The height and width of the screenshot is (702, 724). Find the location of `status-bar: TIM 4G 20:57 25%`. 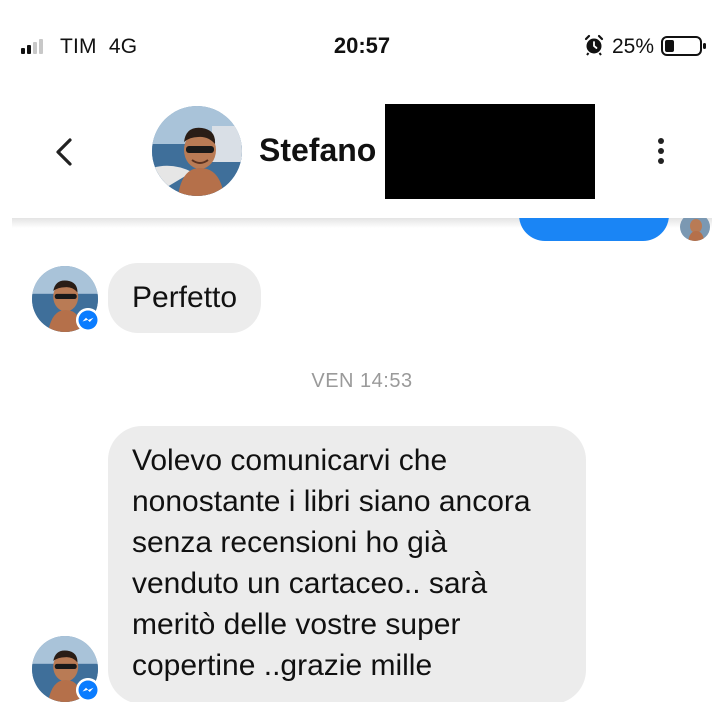

status-bar: TIM 4G 20:57 25% is located at coordinates (362, 46).